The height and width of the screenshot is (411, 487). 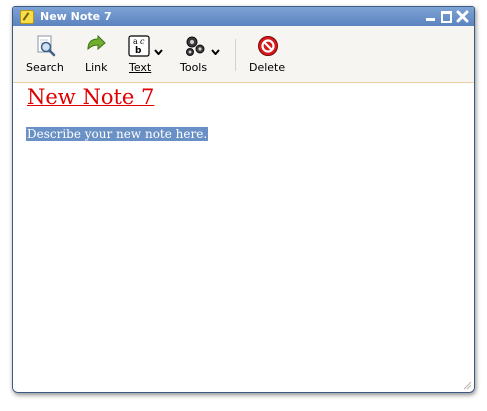 What do you see at coordinates (27, 16) in the screenshot?
I see `note-app-icon` at bounding box center [27, 16].